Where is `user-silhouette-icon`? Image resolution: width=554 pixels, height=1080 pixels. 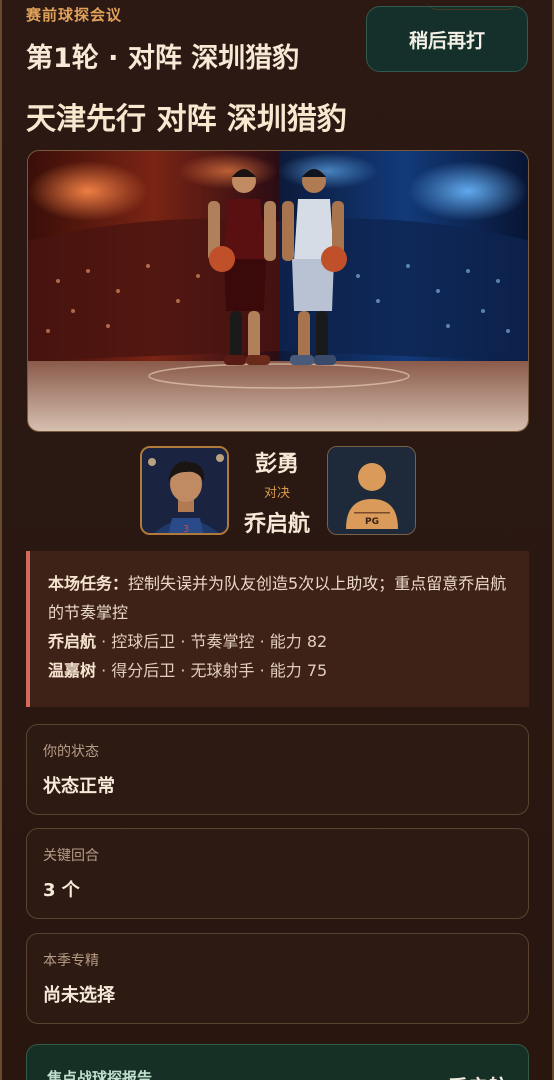
user-silhouette-icon is located at coordinates (372, 477).